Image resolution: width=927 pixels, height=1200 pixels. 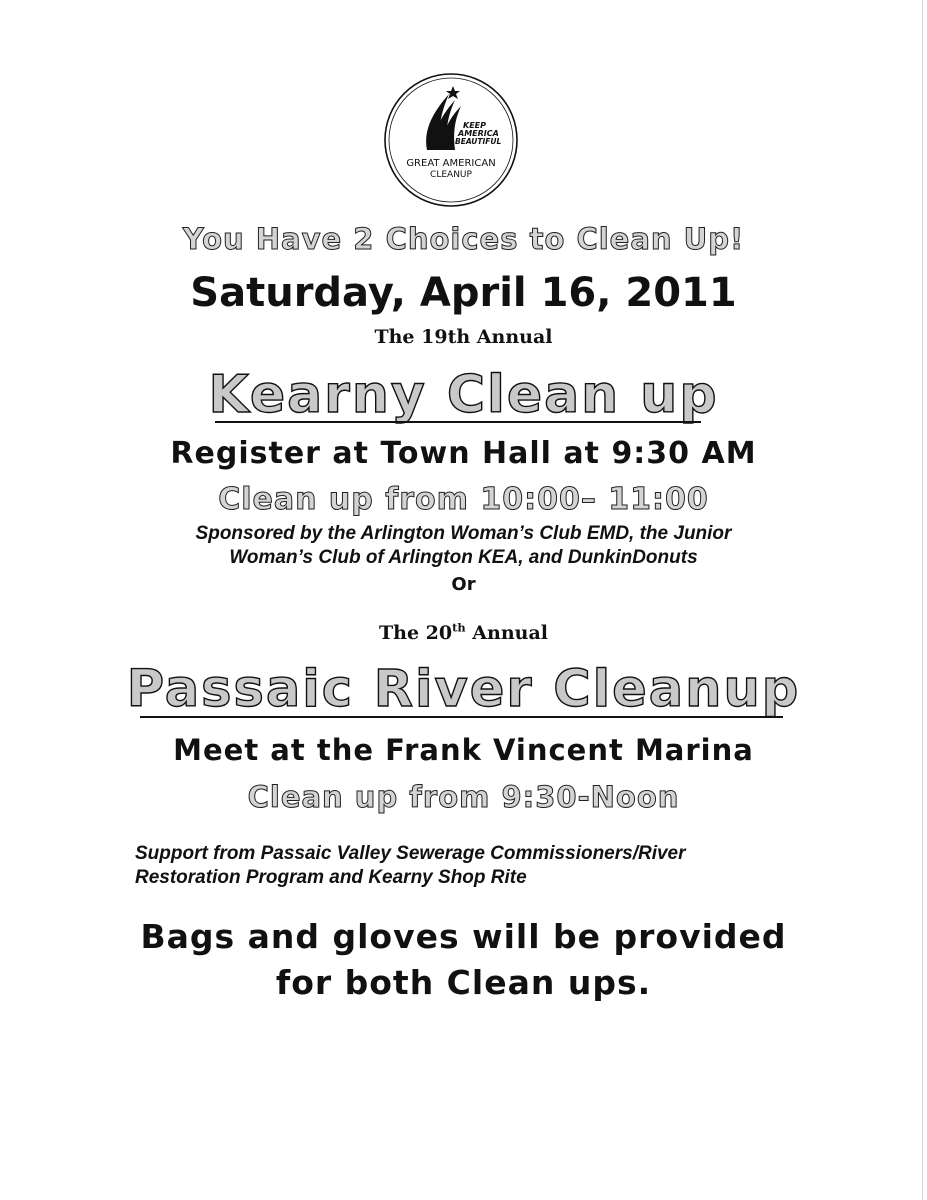 What do you see at coordinates (463, 453) in the screenshot?
I see `kearny-register: Register at Town Hall at 9:30 AM` at bounding box center [463, 453].